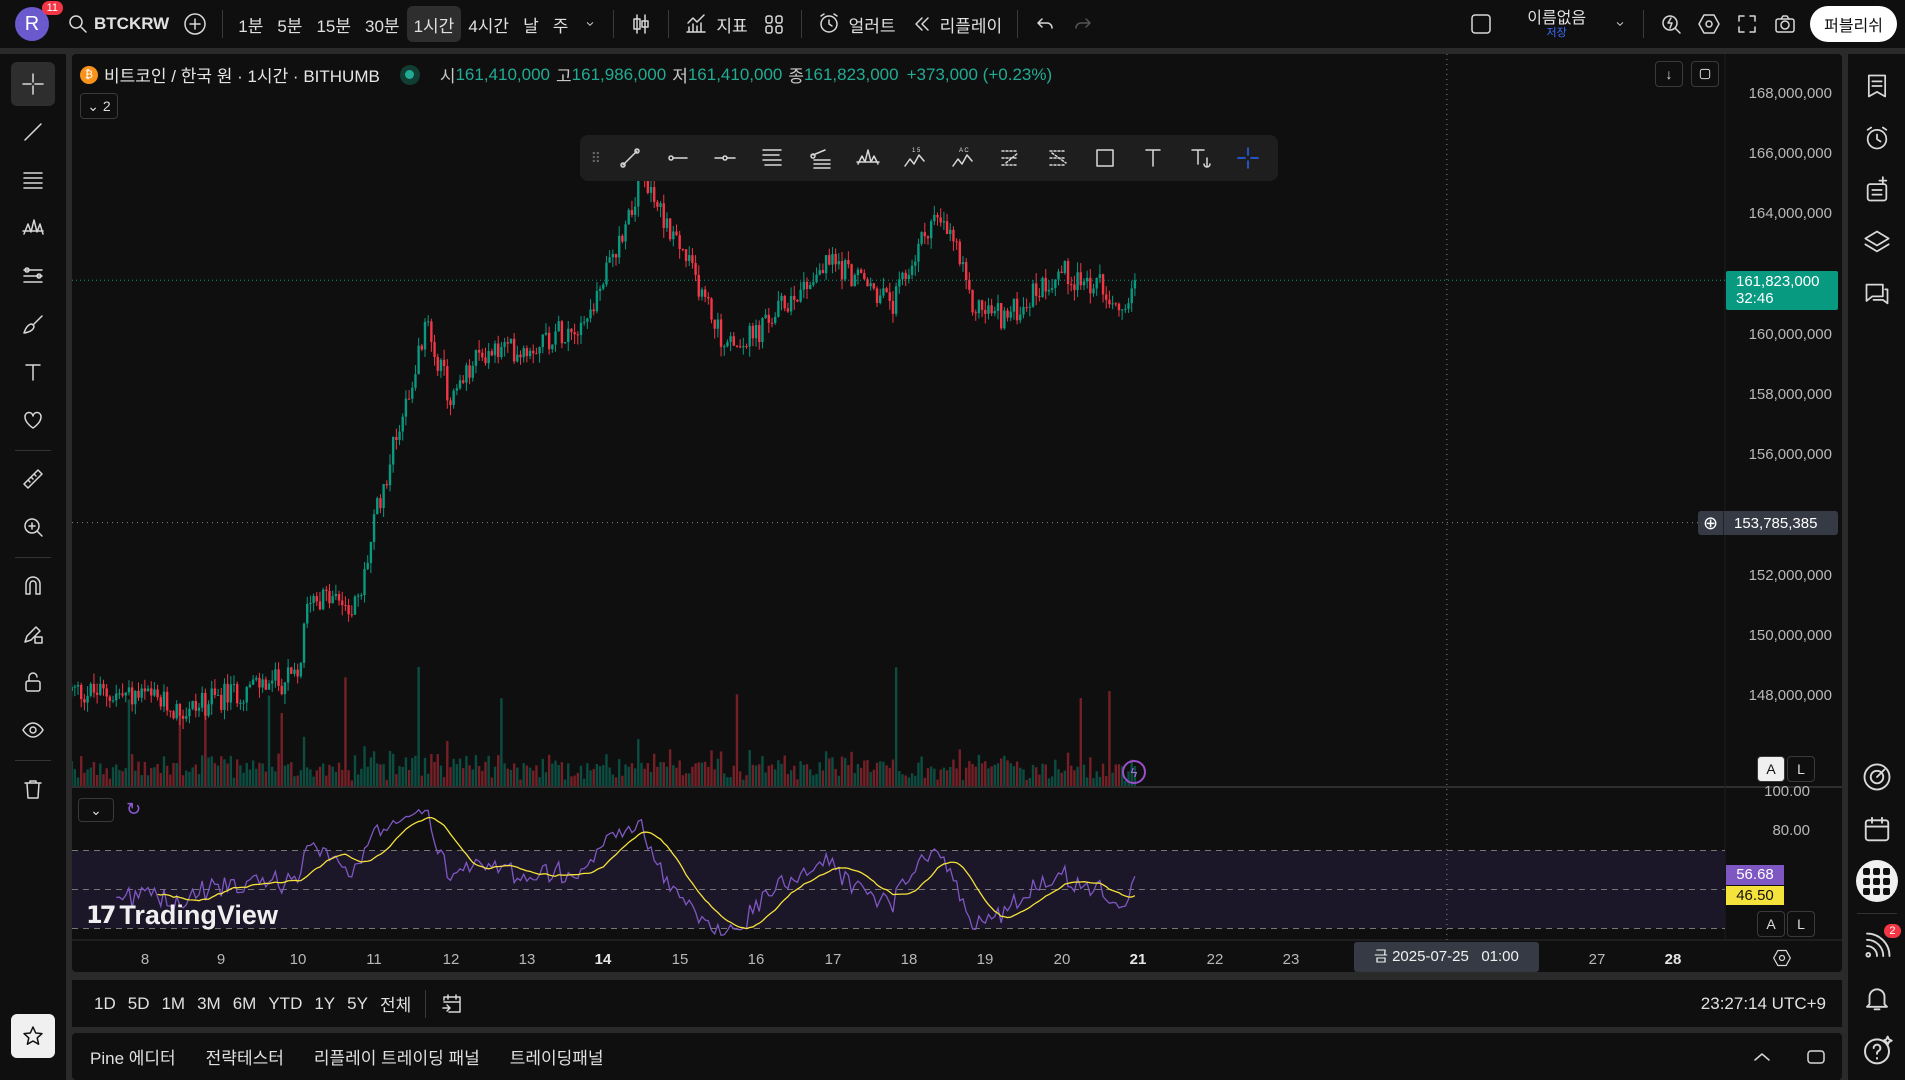 The width and height of the screenshot is (1905, 1080). What do you see at coordinates (33, 730) in the screenshot?
I see `hide-drawings-tool` at bounding box center [33, 730].